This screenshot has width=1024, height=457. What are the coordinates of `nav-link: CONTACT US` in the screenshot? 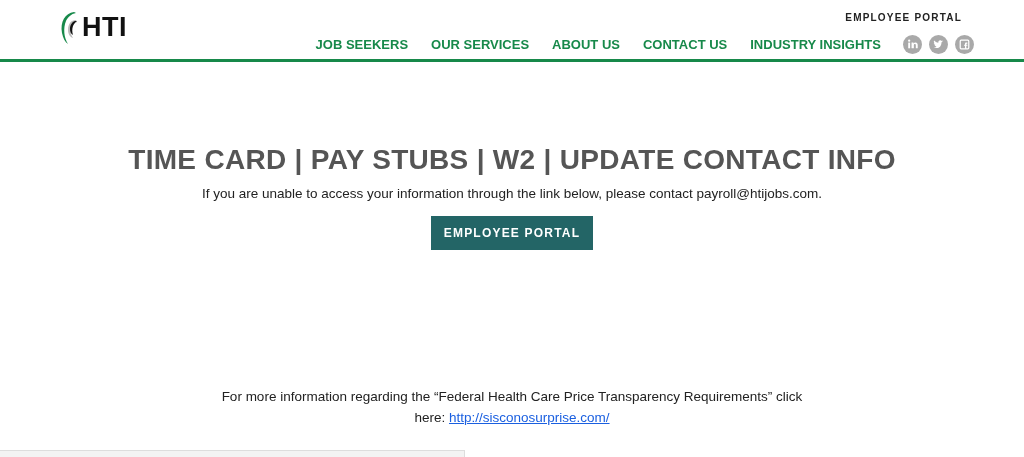 It's located at (685, 44).